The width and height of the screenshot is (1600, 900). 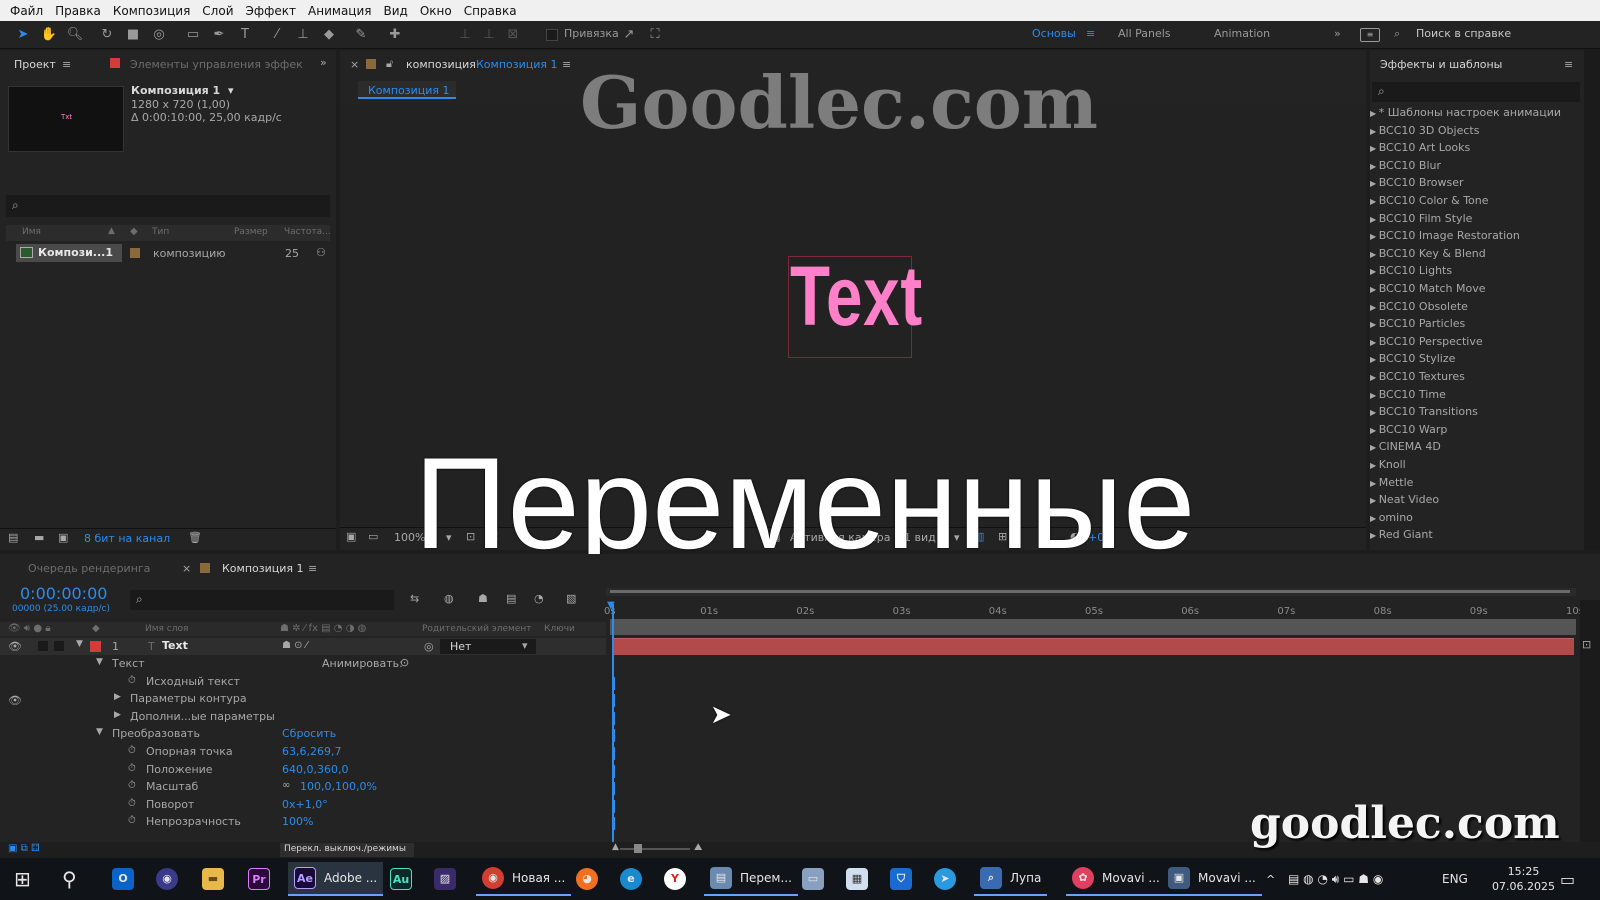 I want to click on constrain-proportions-icon: ∞, so click(x=286, y=785).